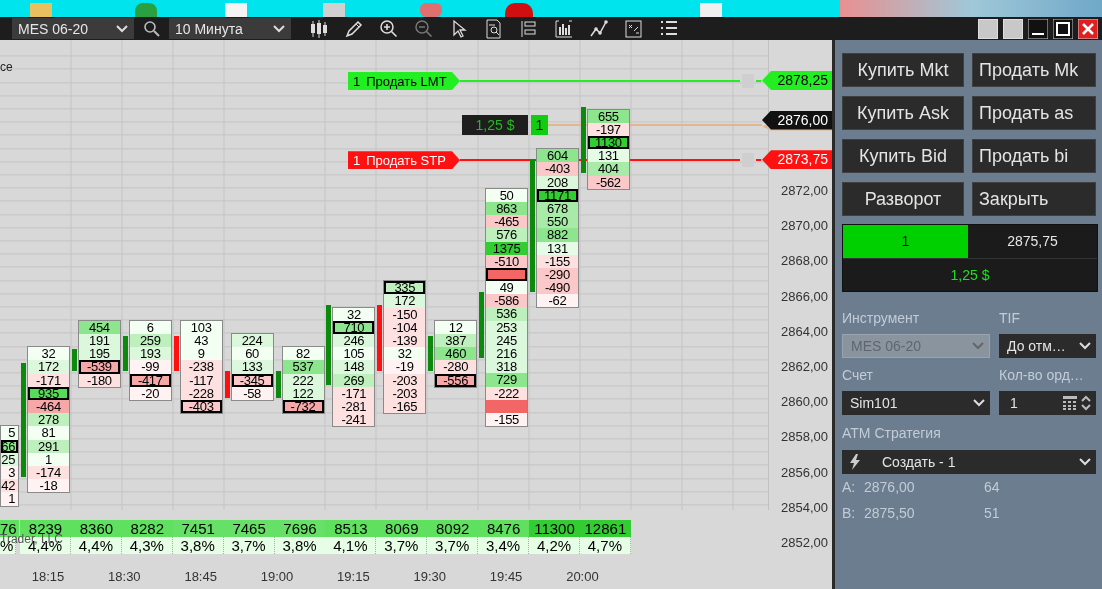 Image resolution: width=1102 pixels, height=589 pixels. I want to click on footprint-cell: 604, so click(557, 156).